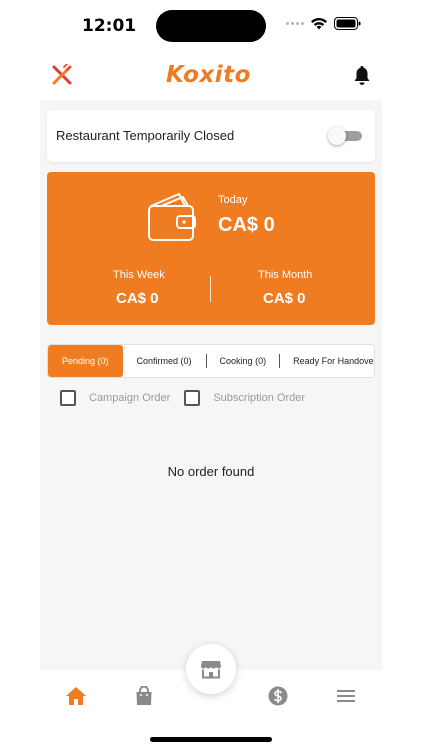  I want to click on dynamic-island, so click(211, 26).